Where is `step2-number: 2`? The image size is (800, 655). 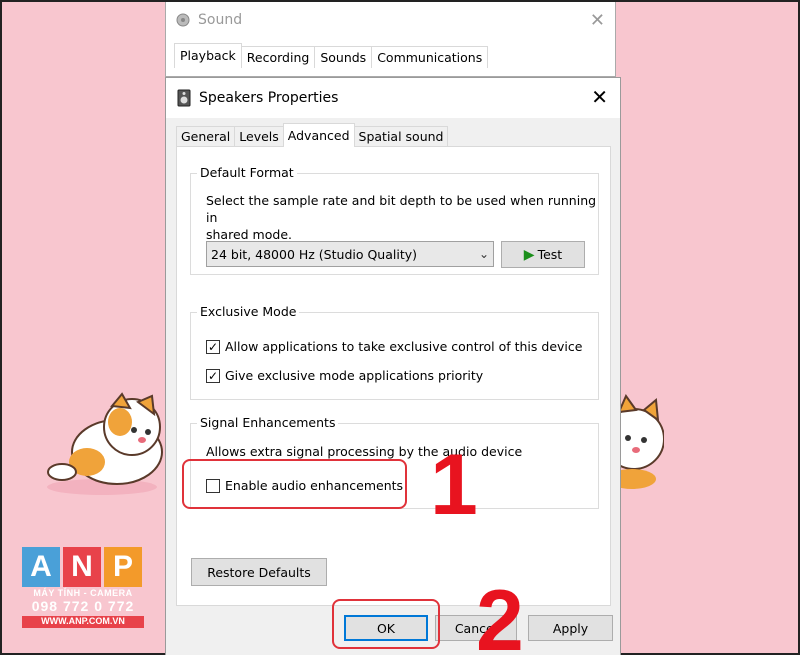
step2-number: 2 is located at coordinates (500, 614).